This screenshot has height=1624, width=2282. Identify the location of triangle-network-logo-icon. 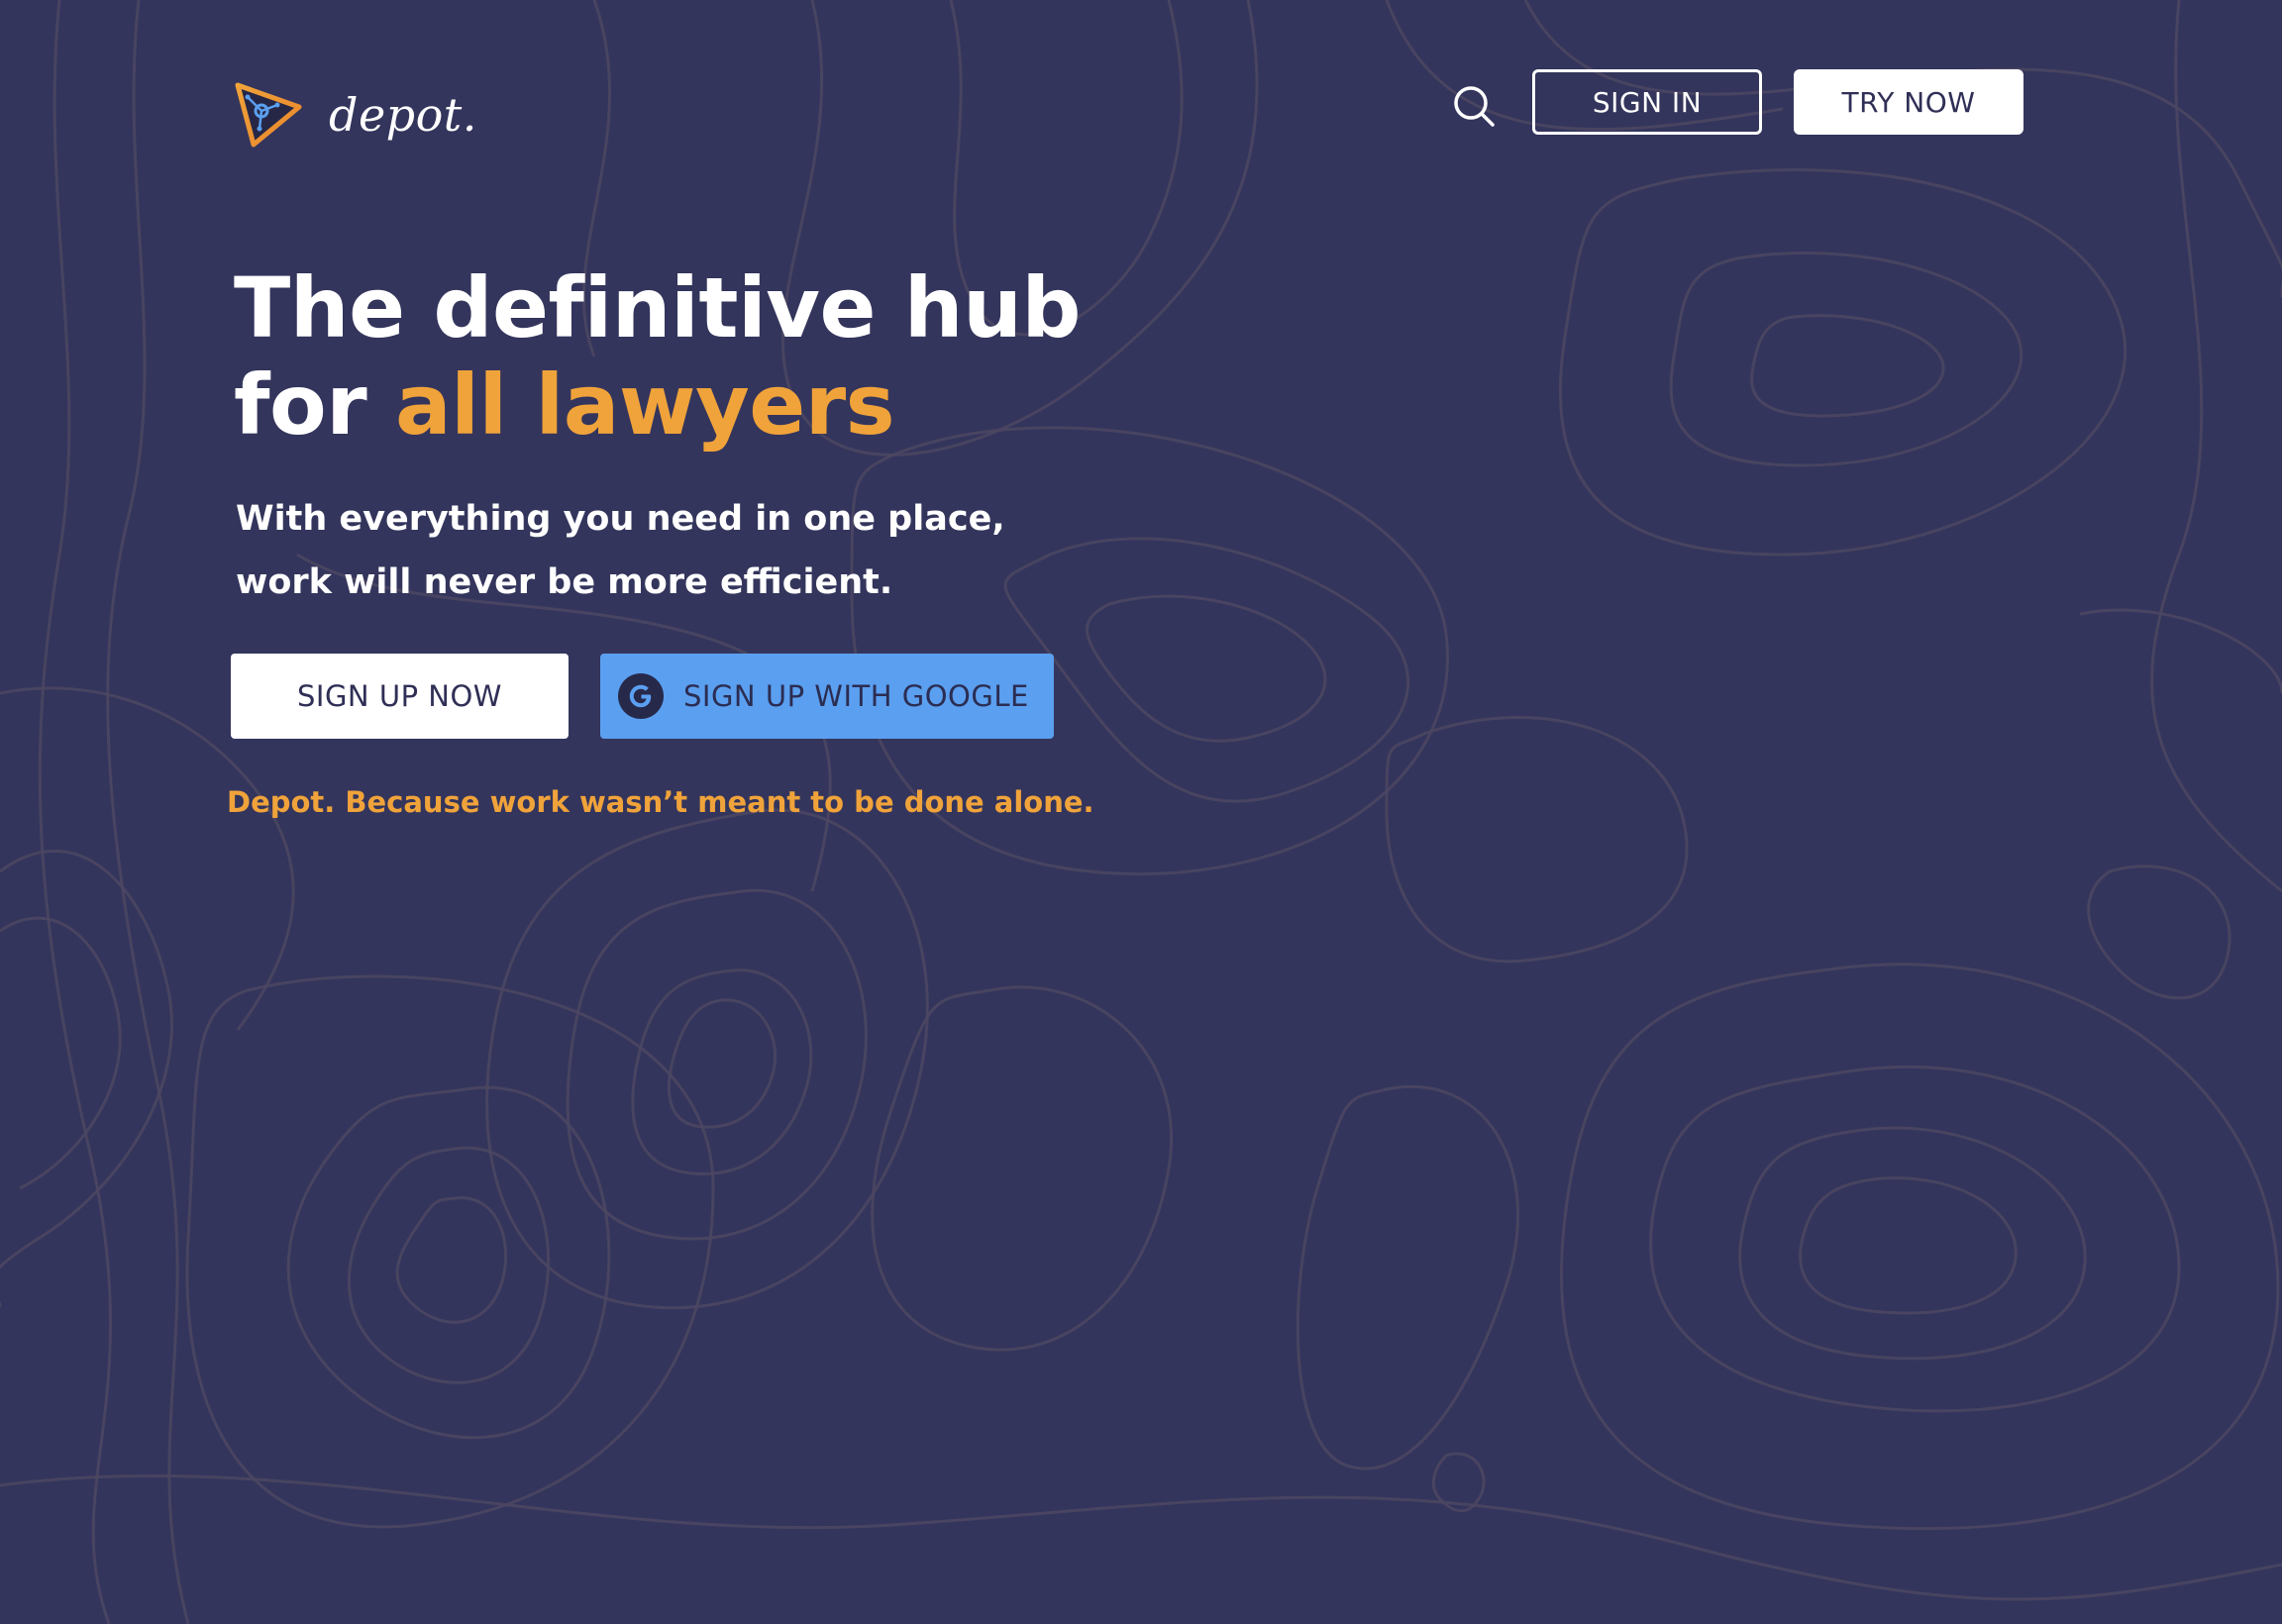
(268, 115).